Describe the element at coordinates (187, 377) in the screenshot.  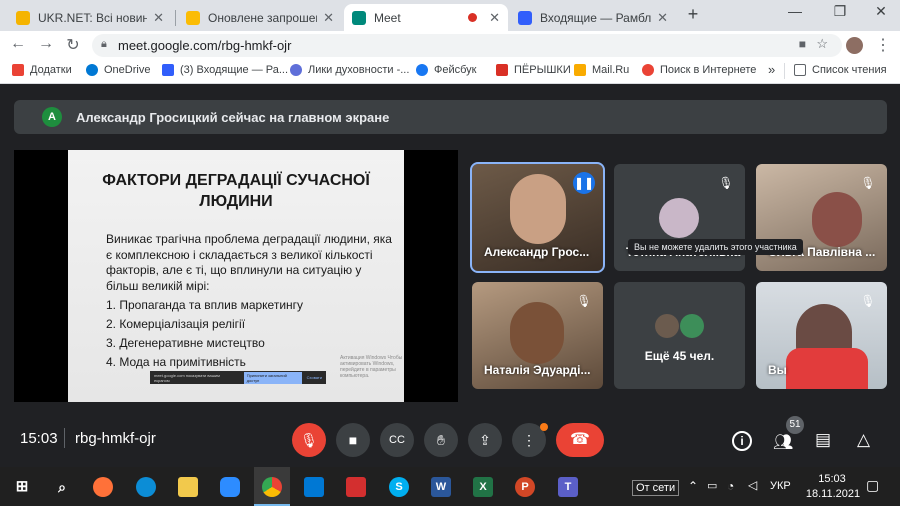
I see `share-text: meet.google.com показувати вашим екраном` at that location.